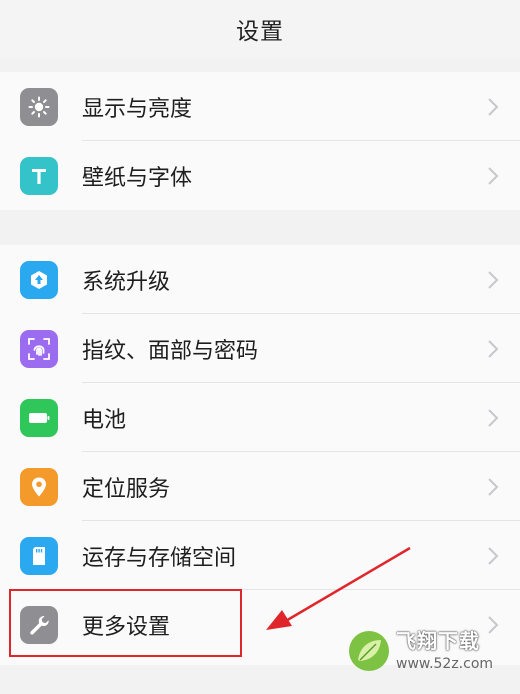  What do you see at coordinates (438, 641) in the screenshot?
I see `watermark-name: 飞翔下载` at bounding box center [438, 641].